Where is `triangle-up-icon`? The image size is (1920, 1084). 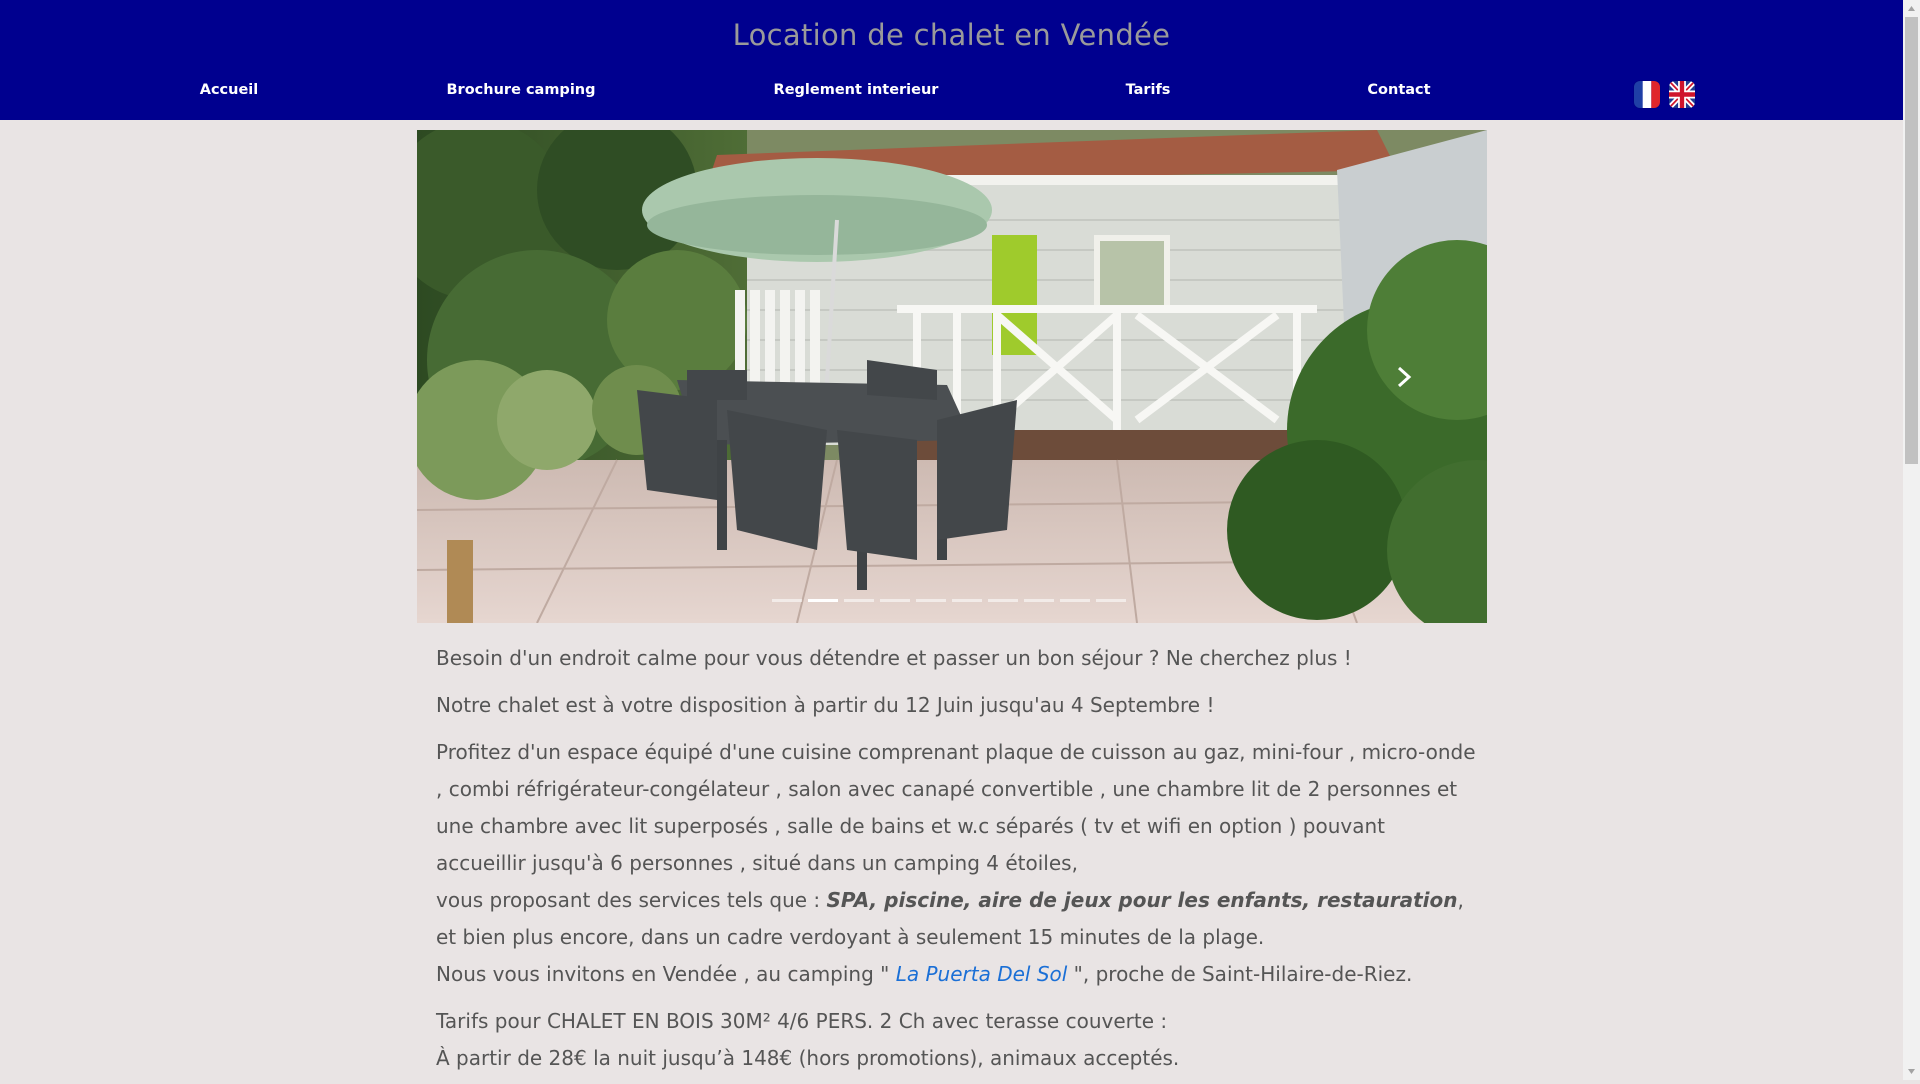
triangle-up-icon is located at coordinates (1911, 8).